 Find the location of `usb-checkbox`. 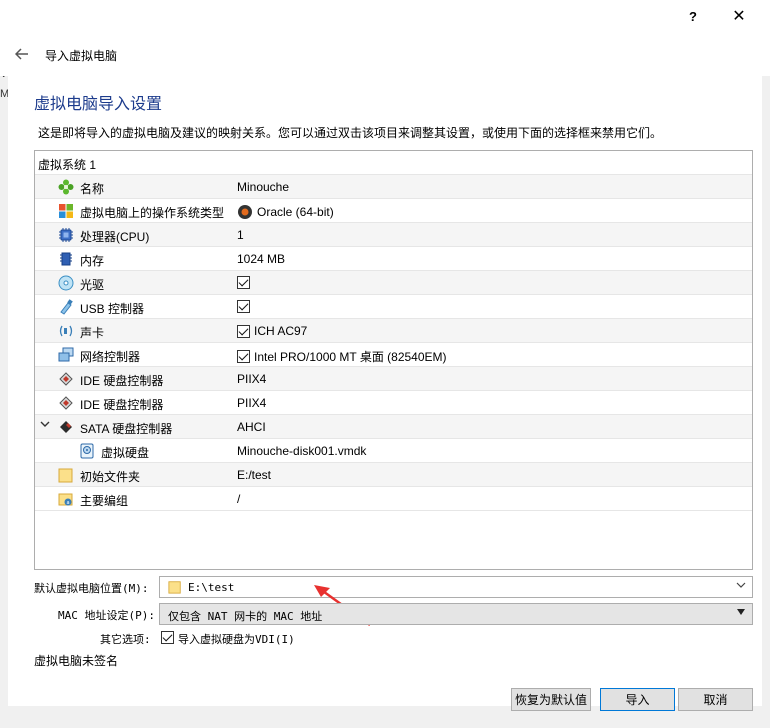

usb-checkbox is located at coordinates (243, 306).